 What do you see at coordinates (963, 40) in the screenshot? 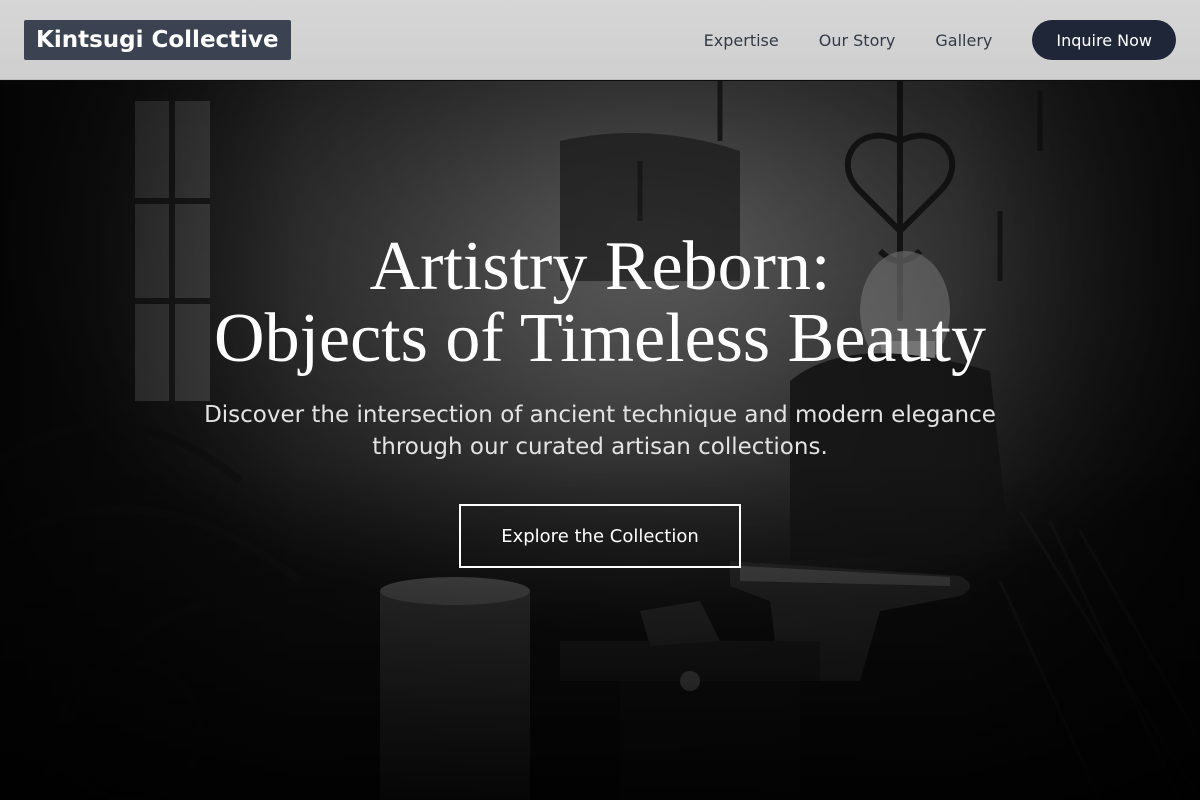
I see `nav-link-gallery: Gallery` at bounding box center [963, 40].